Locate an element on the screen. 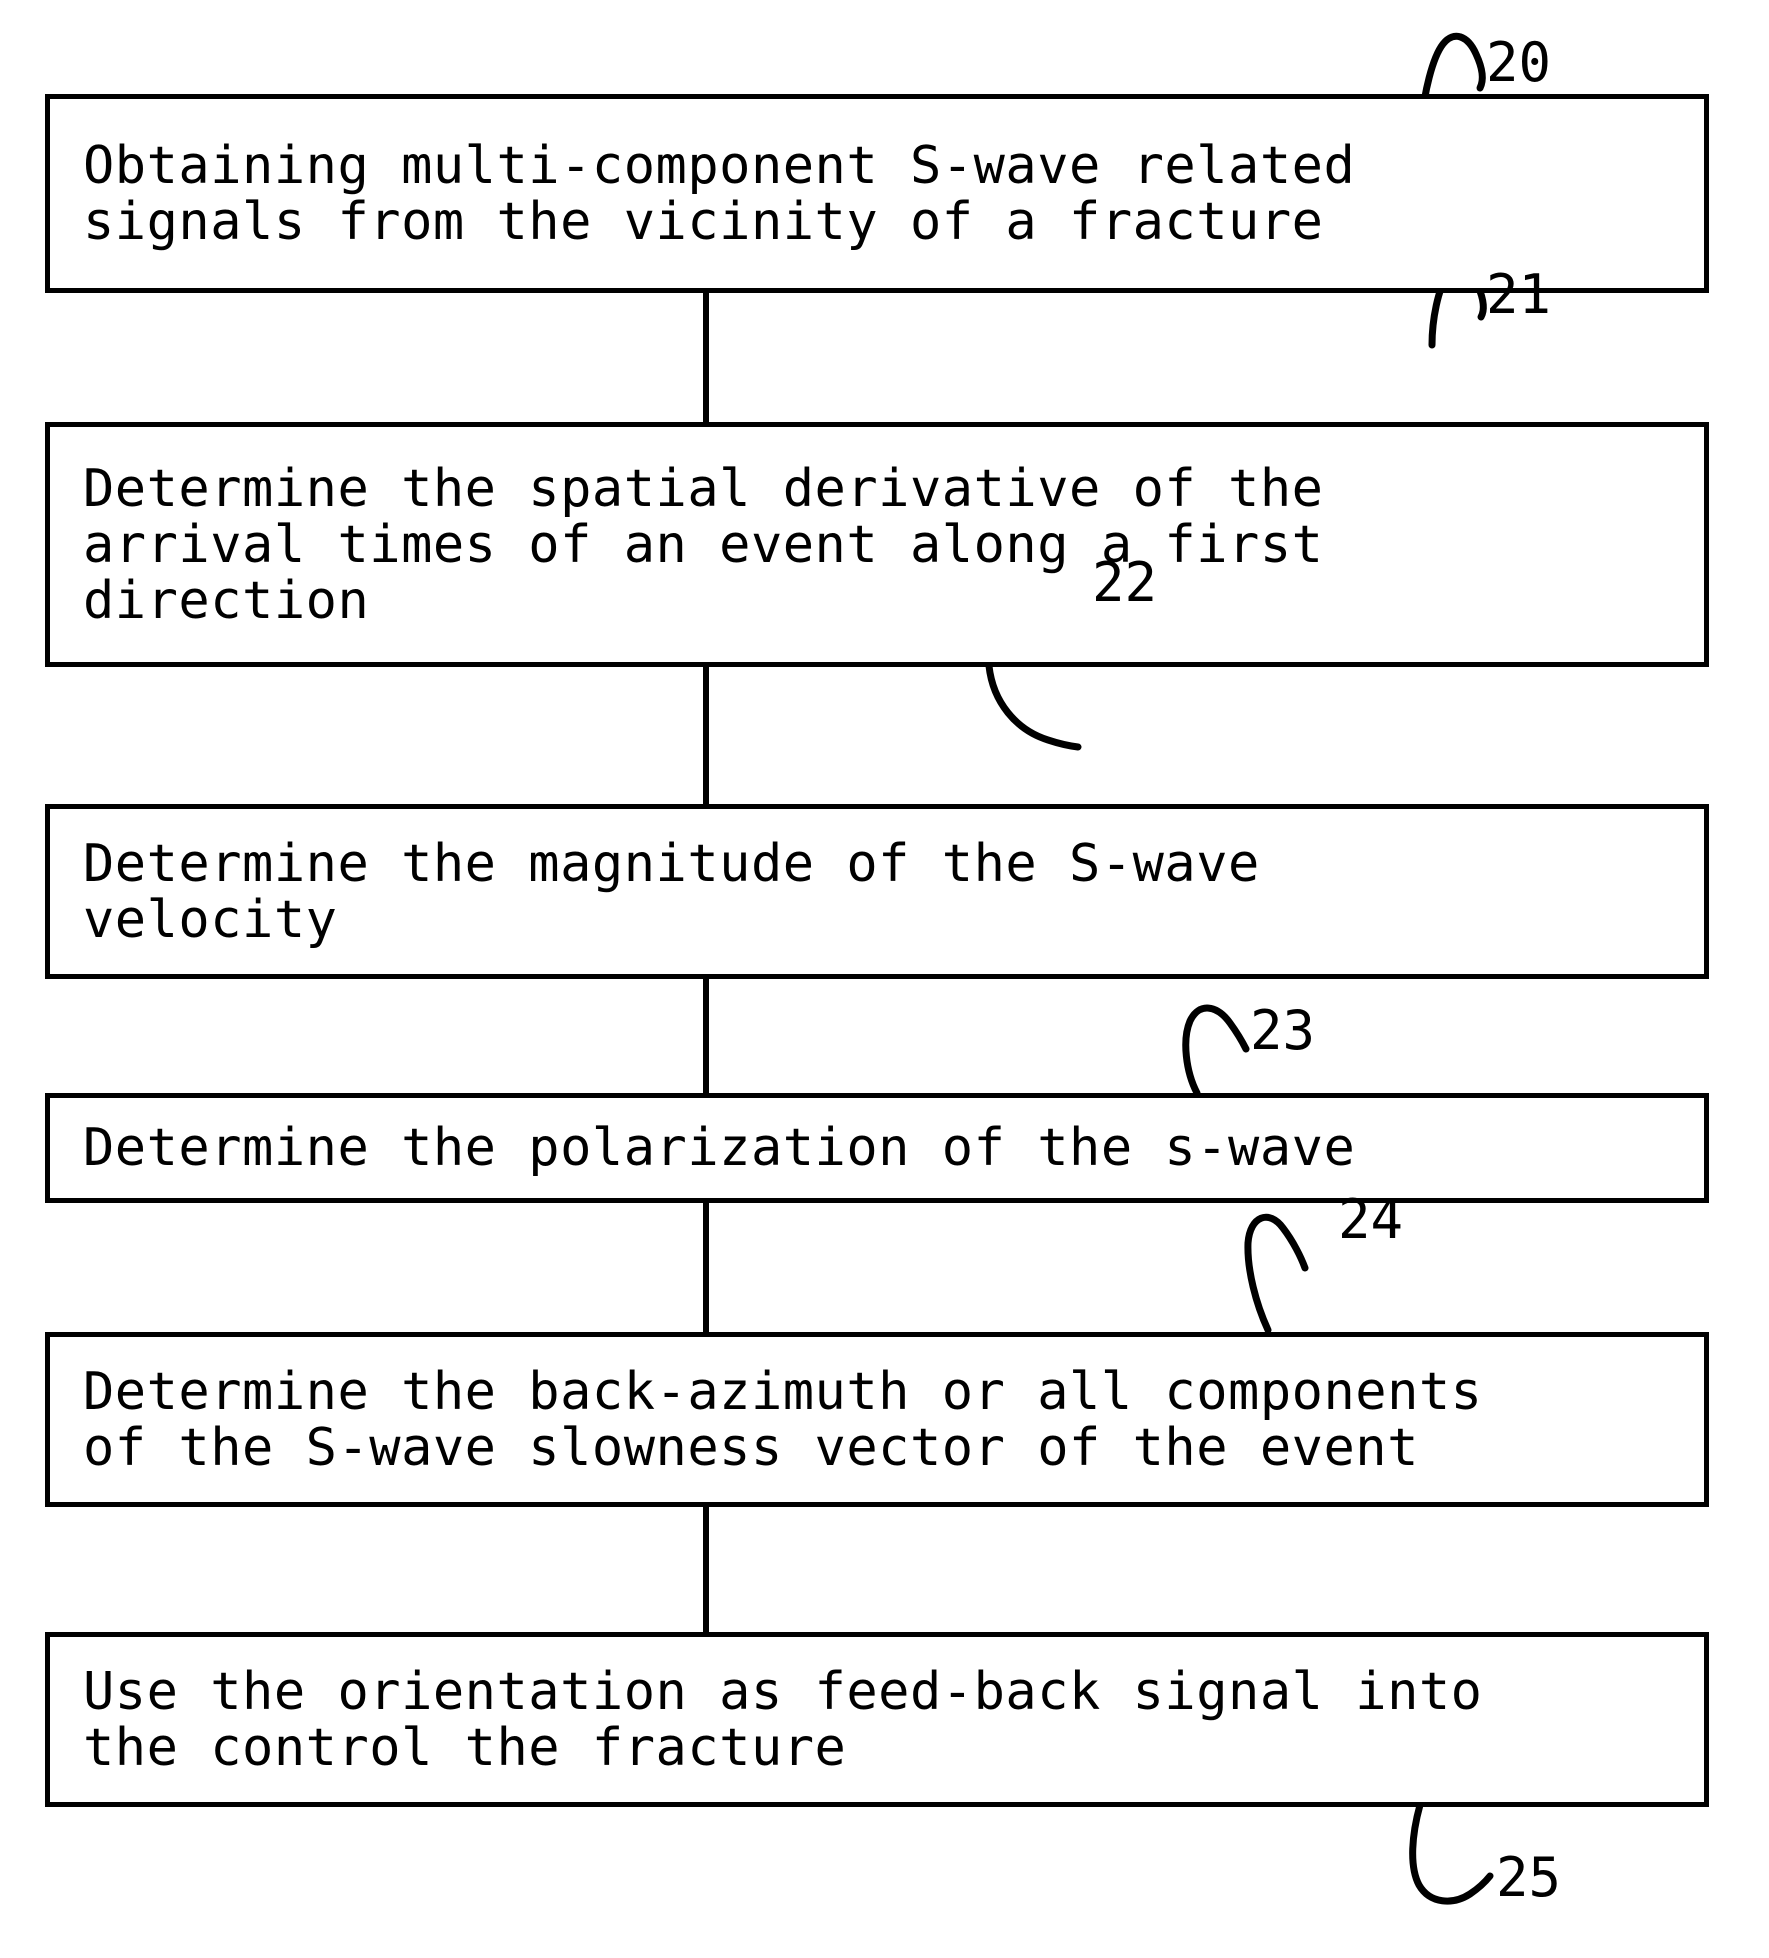  step-box-23: Determine the polarization of the s-wave is located at coordinates (877, 1148).